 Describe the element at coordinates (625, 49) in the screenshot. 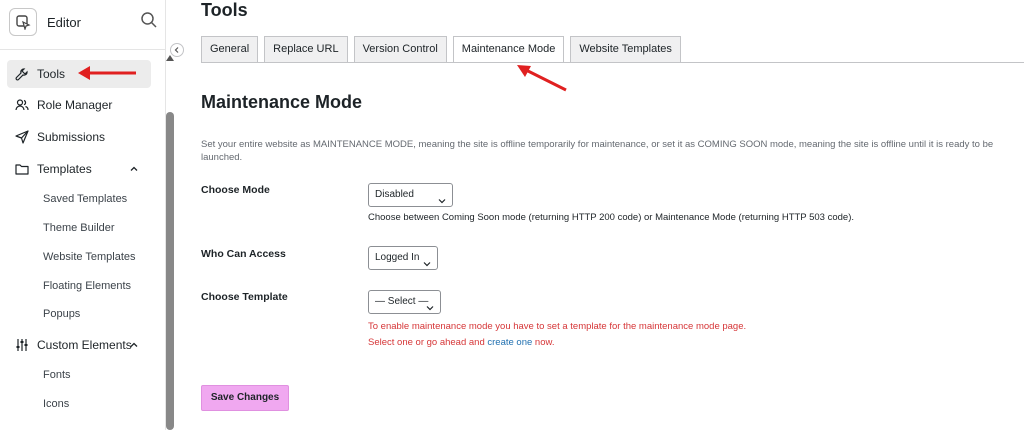

I see `tab-website-templates: Website Templates` at that location.